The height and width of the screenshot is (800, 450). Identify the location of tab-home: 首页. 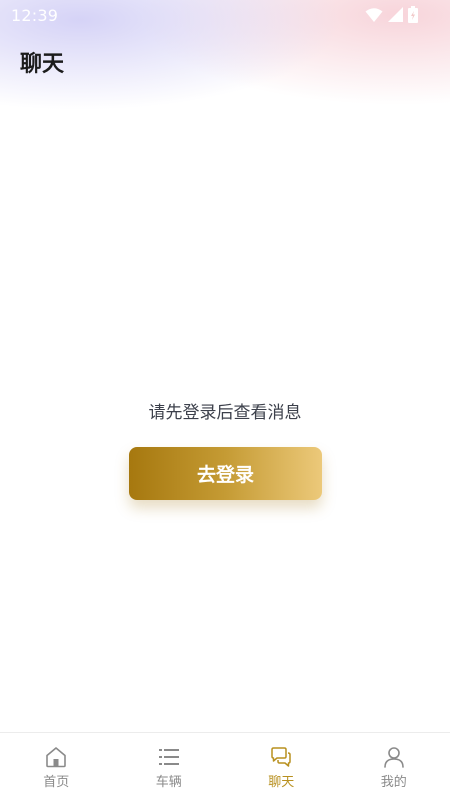
(56, 766).